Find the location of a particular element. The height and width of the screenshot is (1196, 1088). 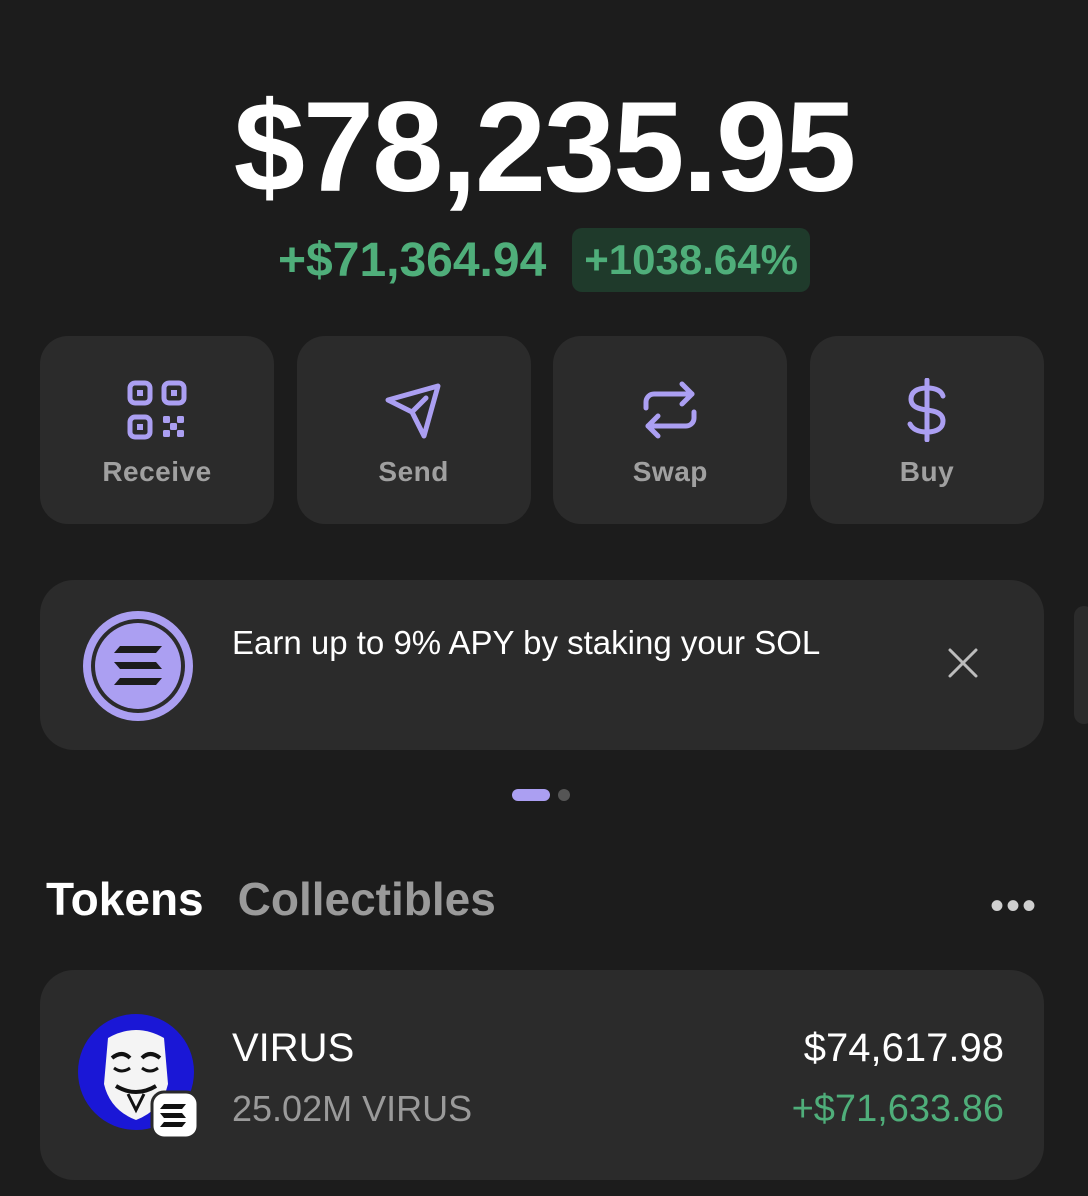

token-change: +$71,633.86 is located at coordinates (897, 1109).